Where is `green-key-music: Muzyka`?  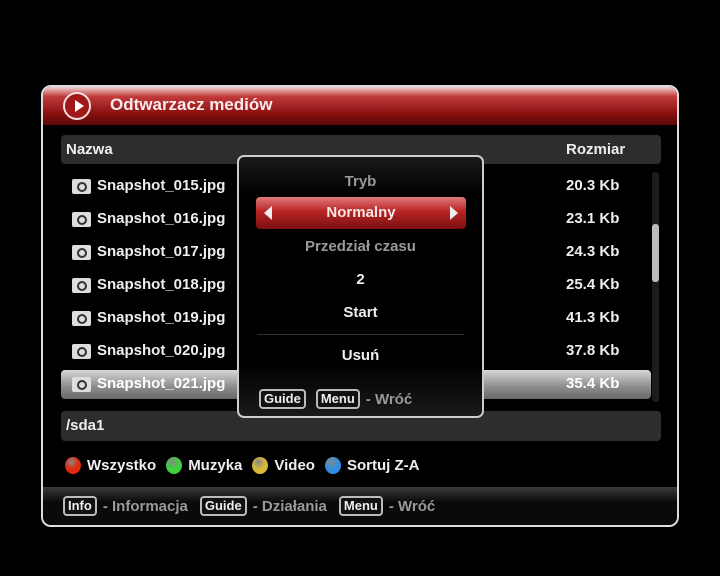
green-key-music: Muzyka is located at coordinates (204, 465).